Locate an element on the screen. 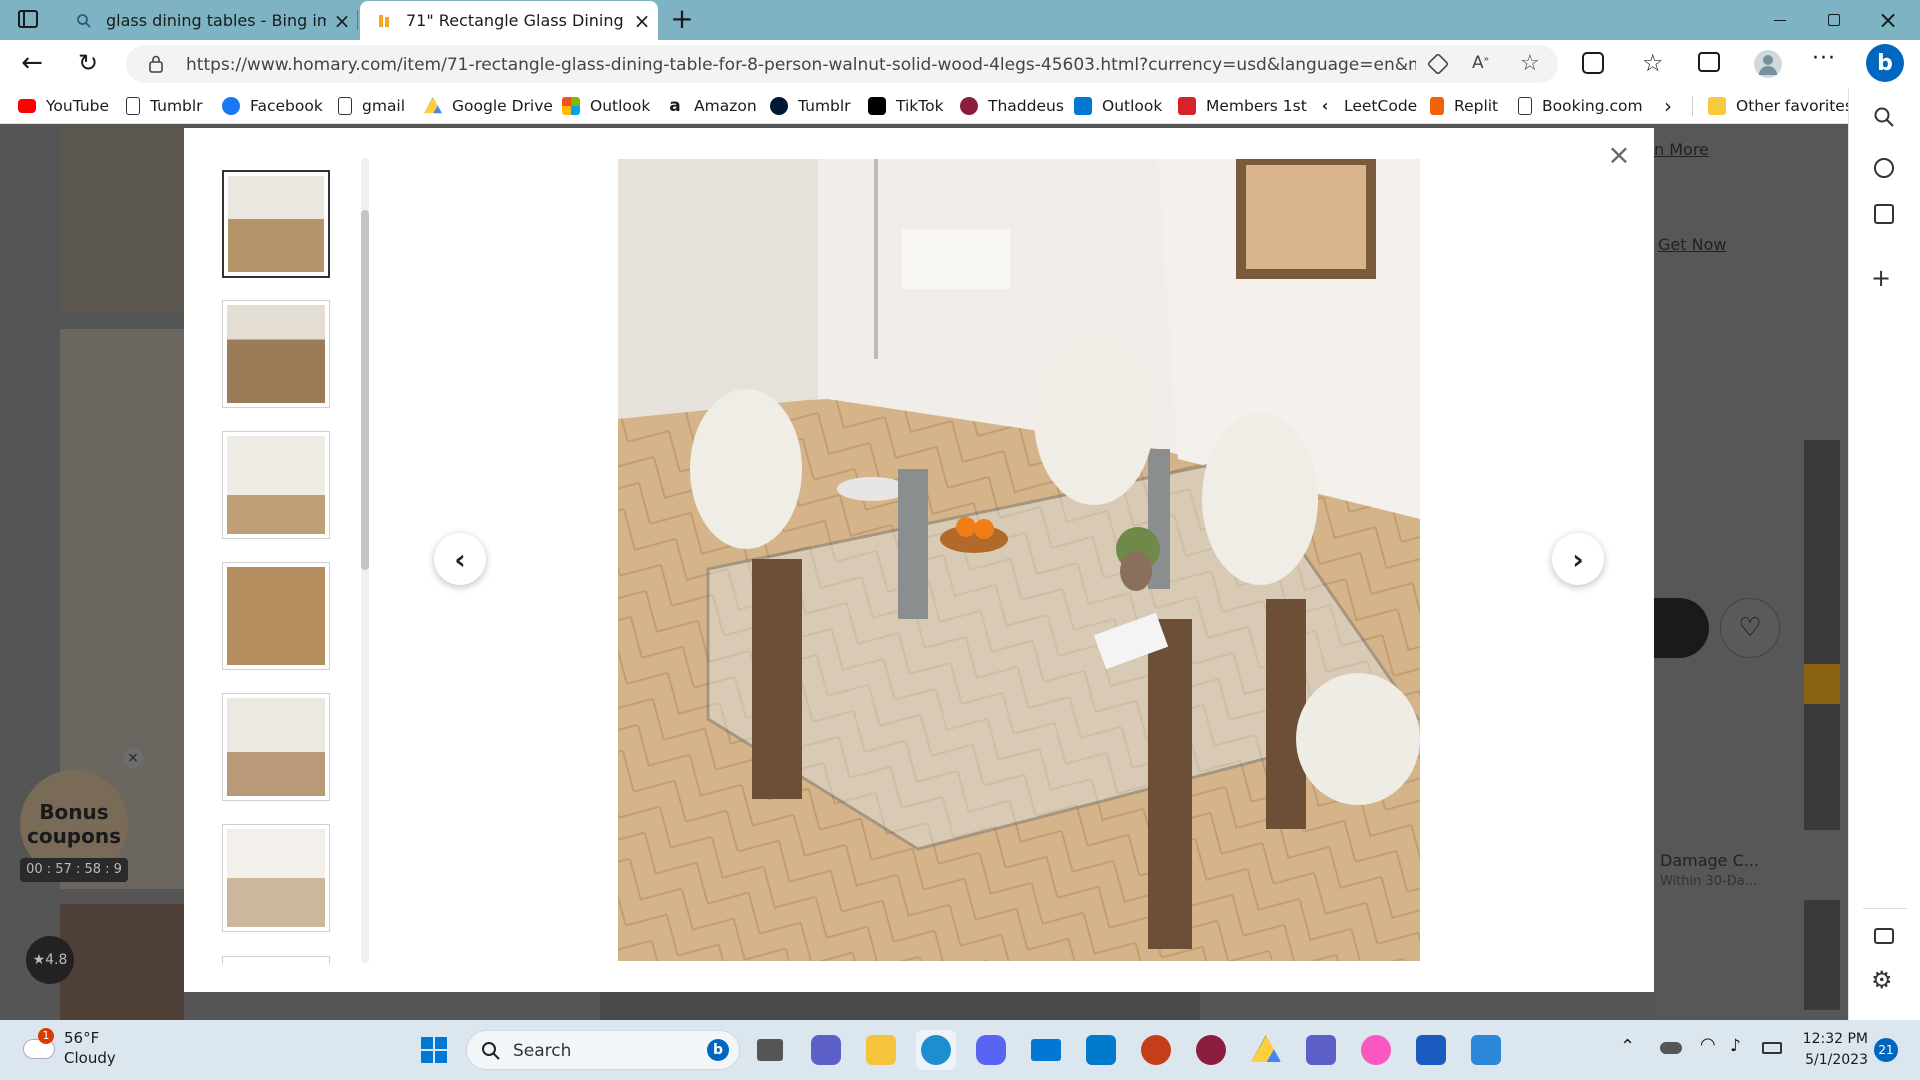  favorite-tumblr-2: Tumblr is located at coordinates (810, 106).